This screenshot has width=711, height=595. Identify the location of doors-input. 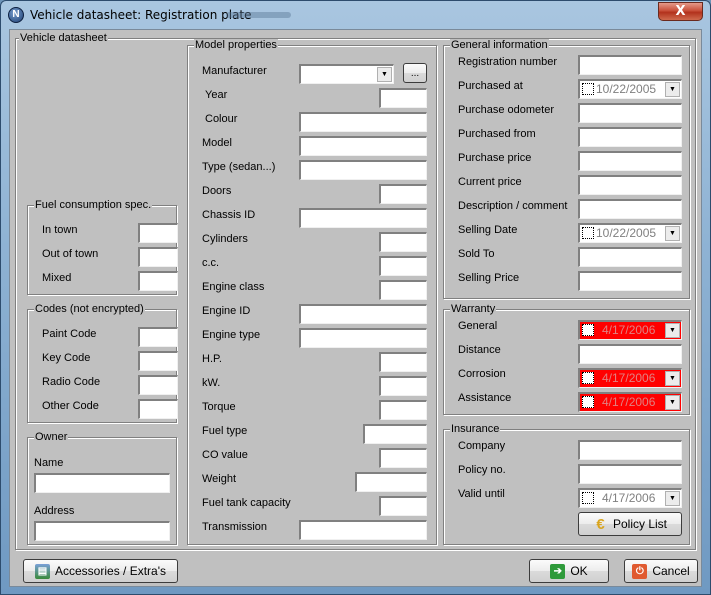
(403, 194).